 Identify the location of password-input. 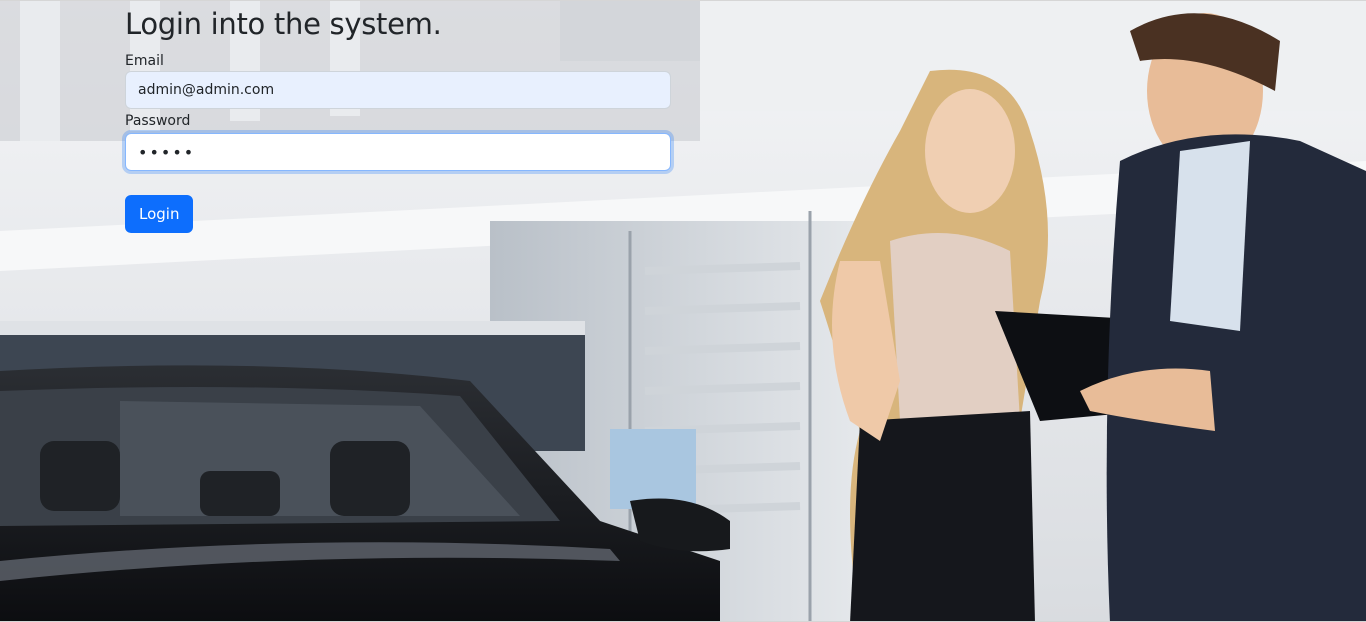
(398, 152).